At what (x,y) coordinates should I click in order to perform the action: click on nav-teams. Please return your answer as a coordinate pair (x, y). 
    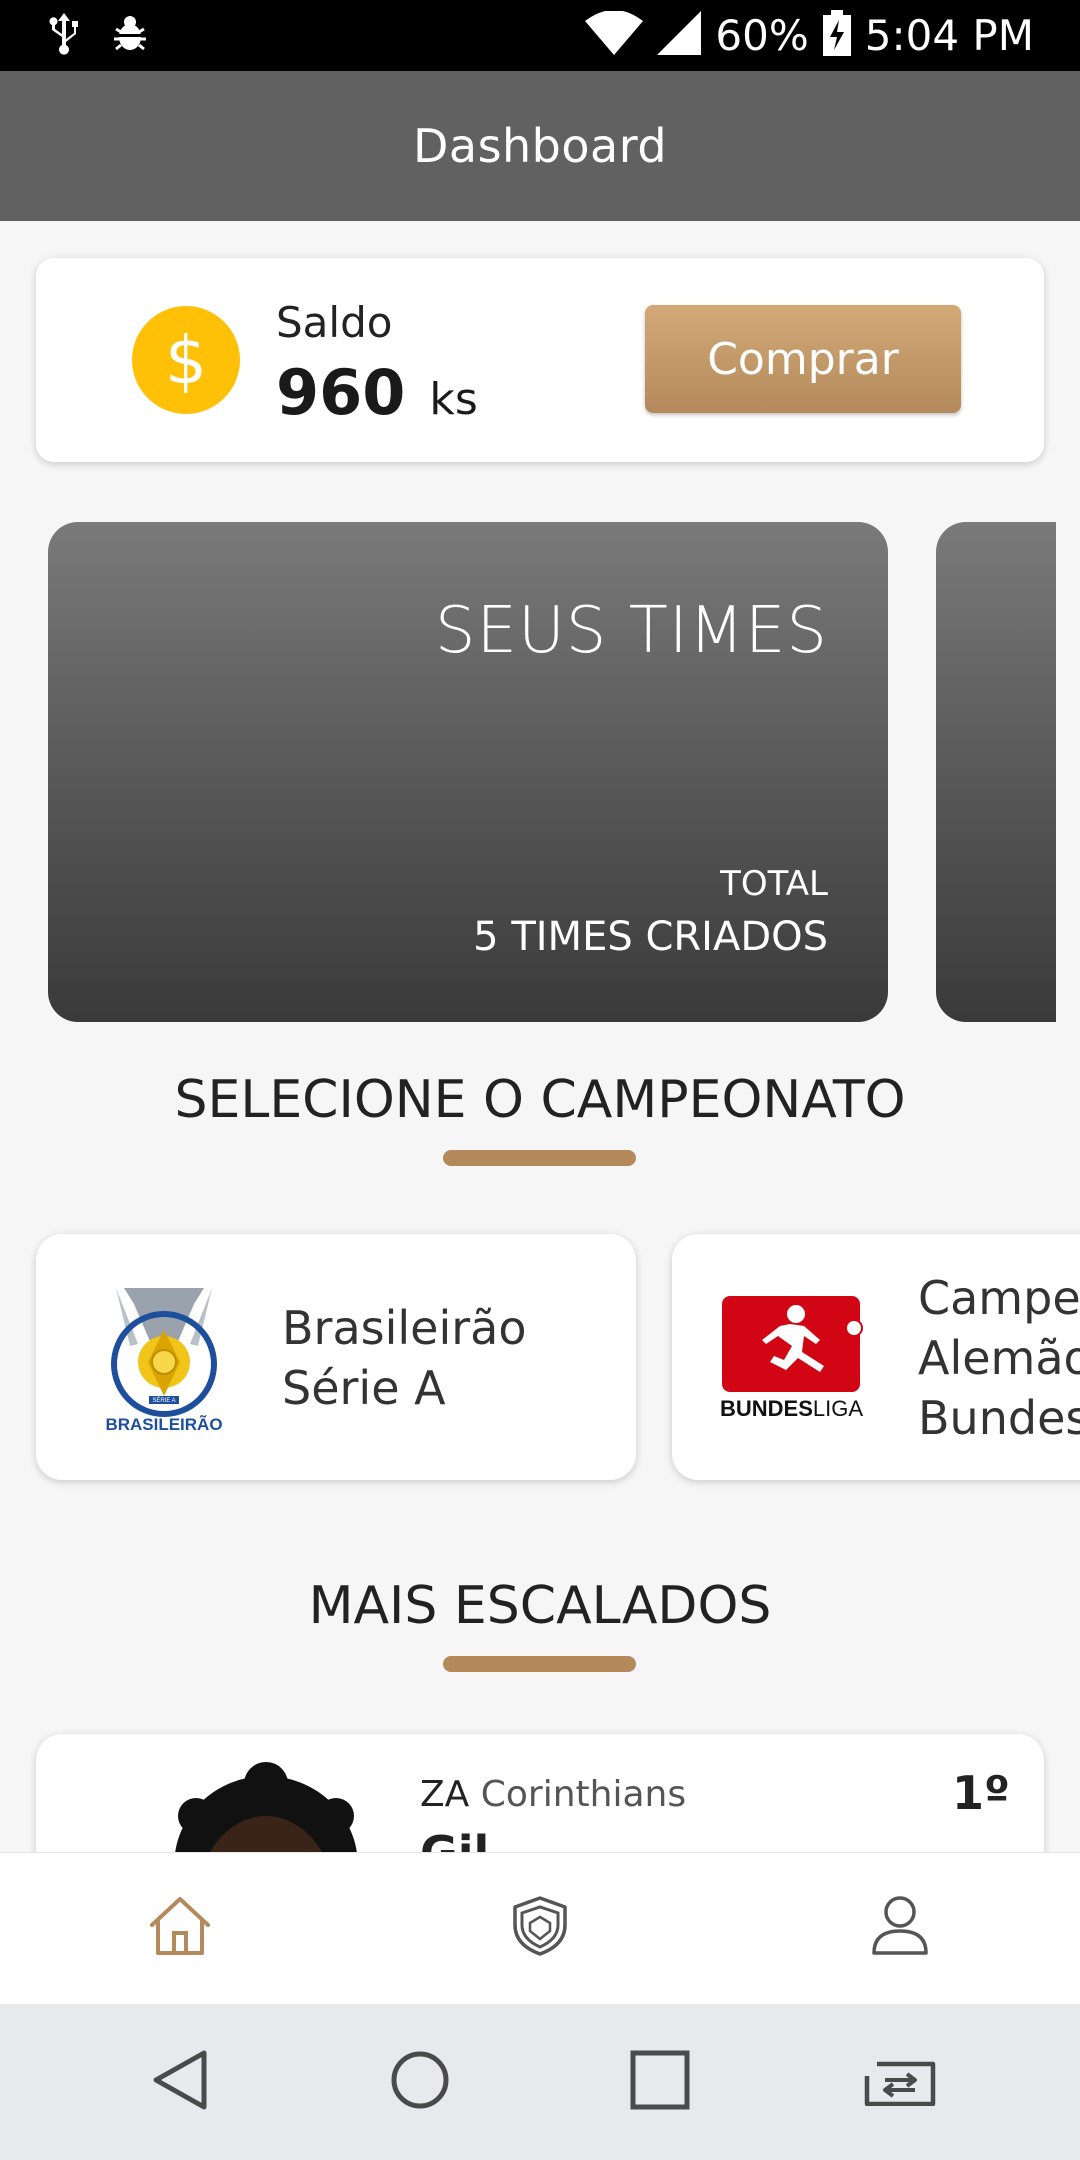
    Looking at the image, I should click on (540, 1929).